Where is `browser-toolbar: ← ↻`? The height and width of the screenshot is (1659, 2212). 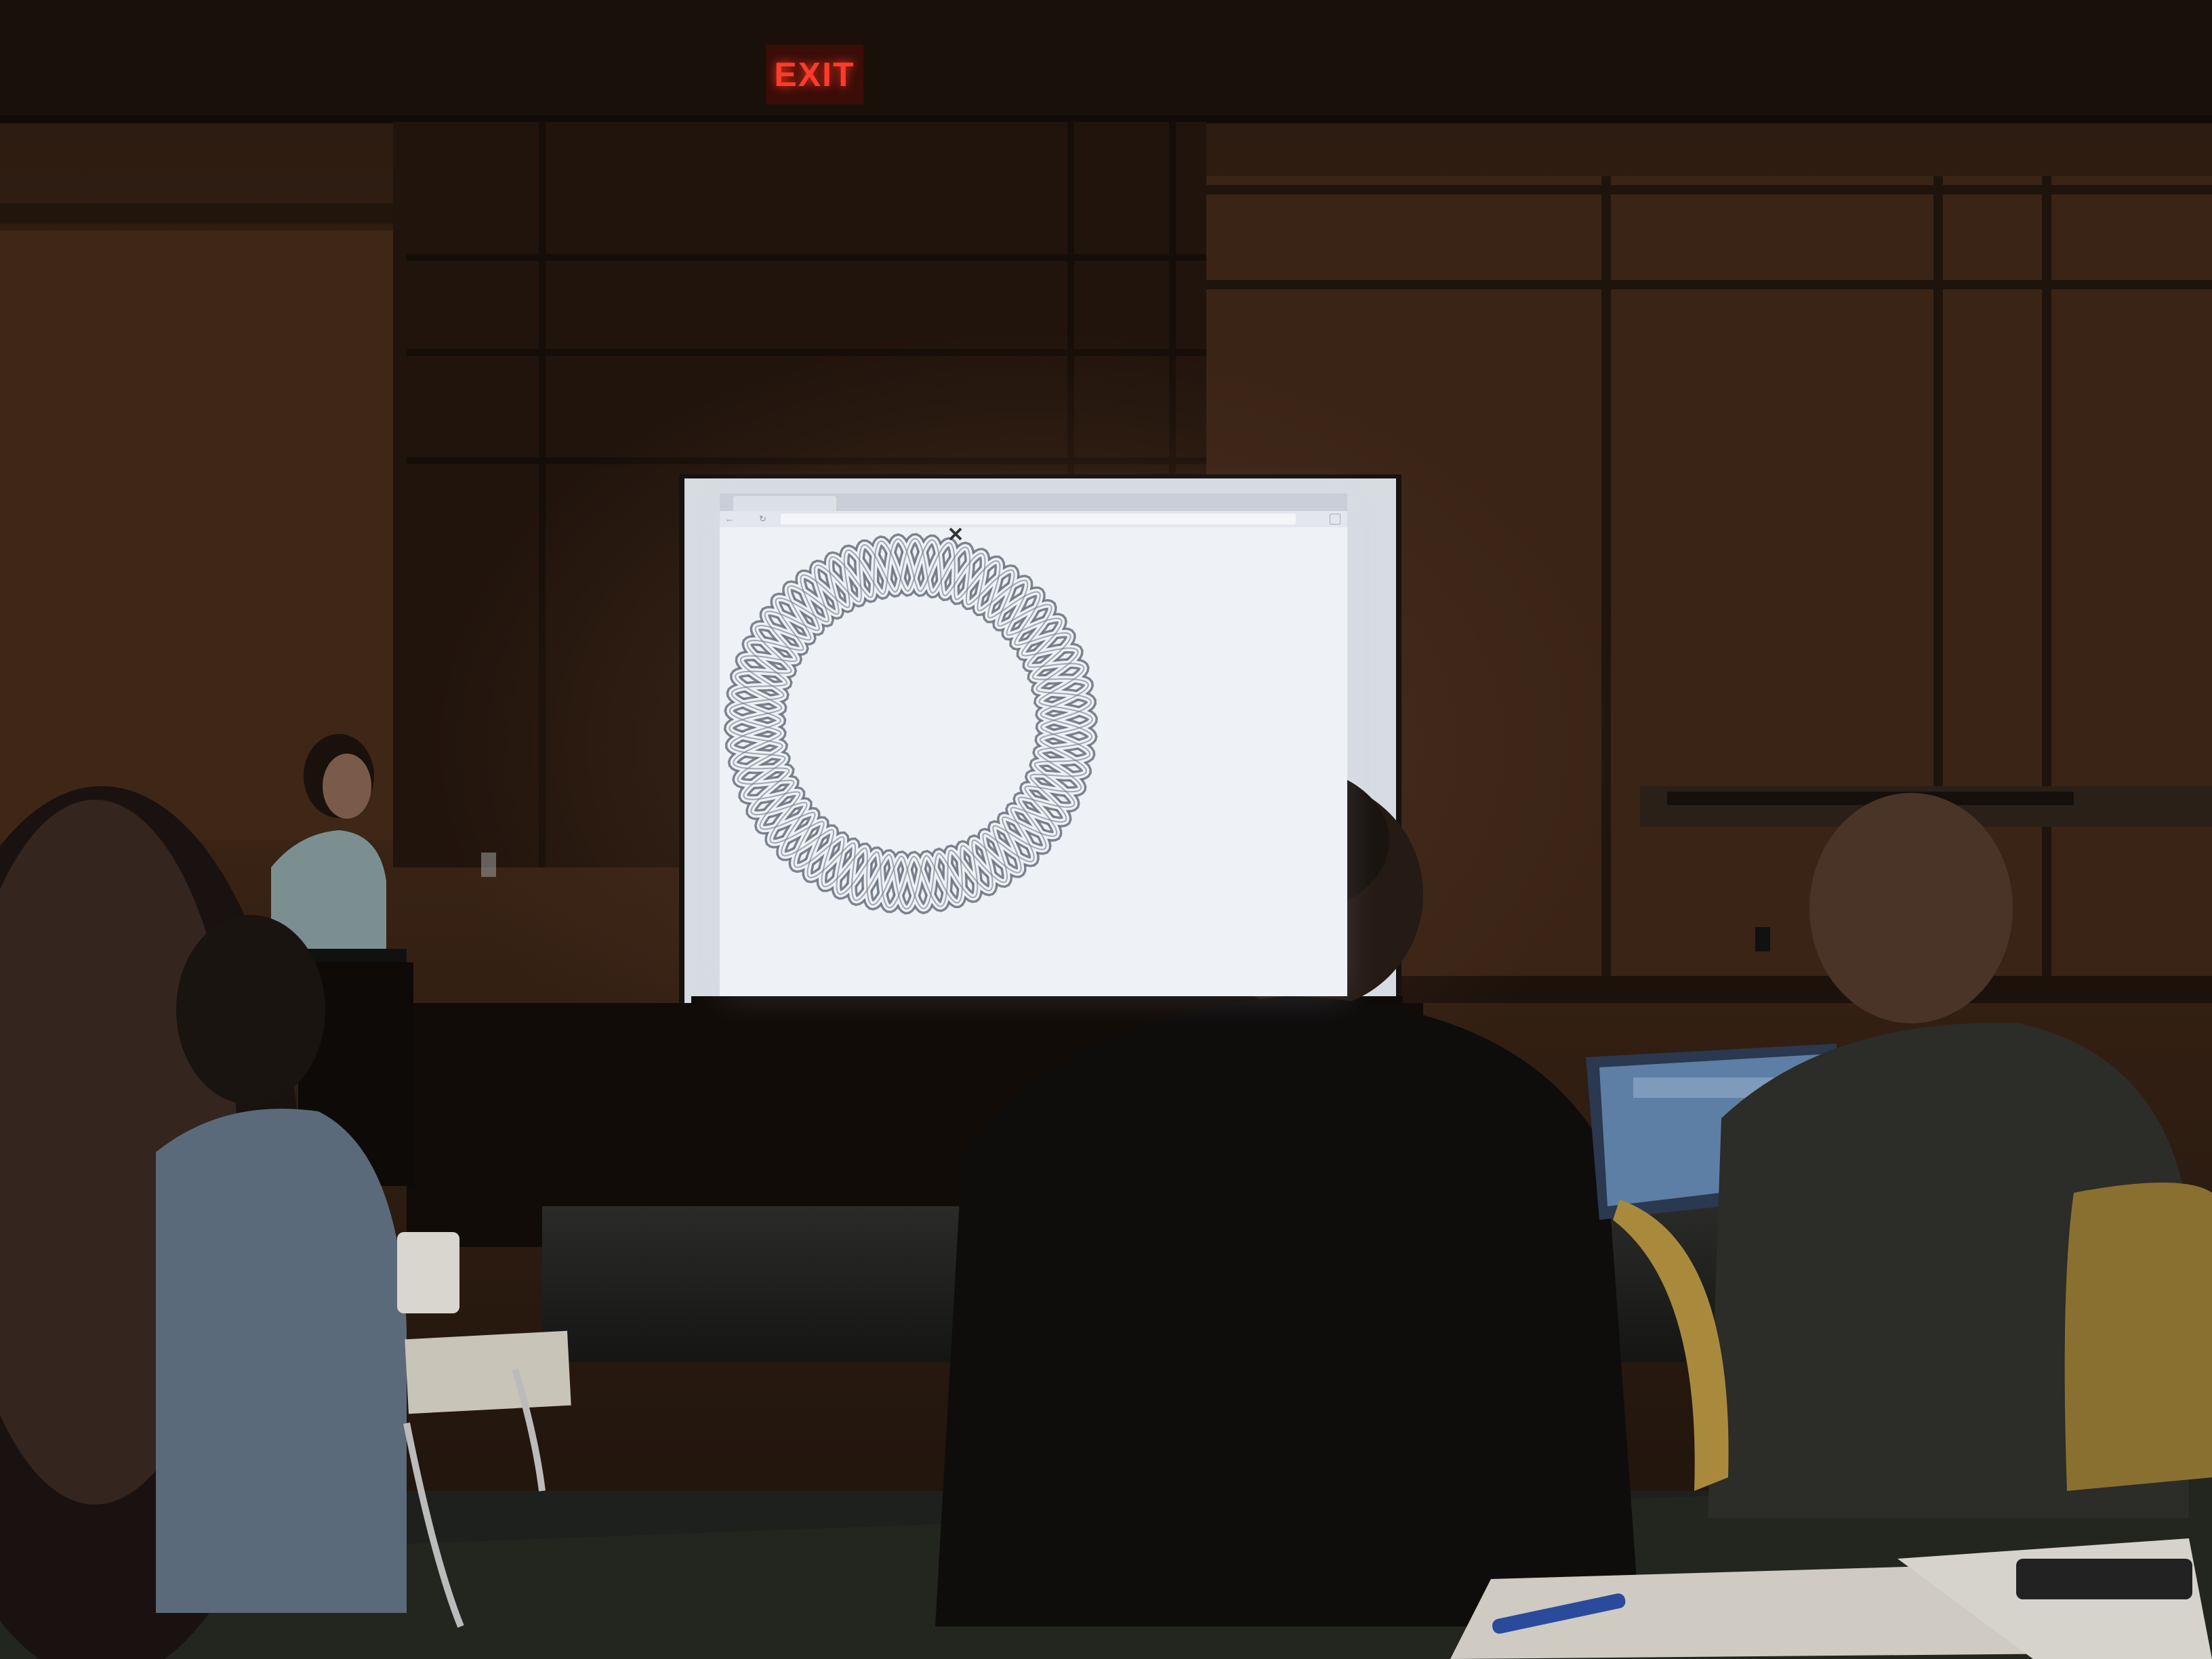 browser-toolbar: ← ↻ is located at coordinates (1033, 519).